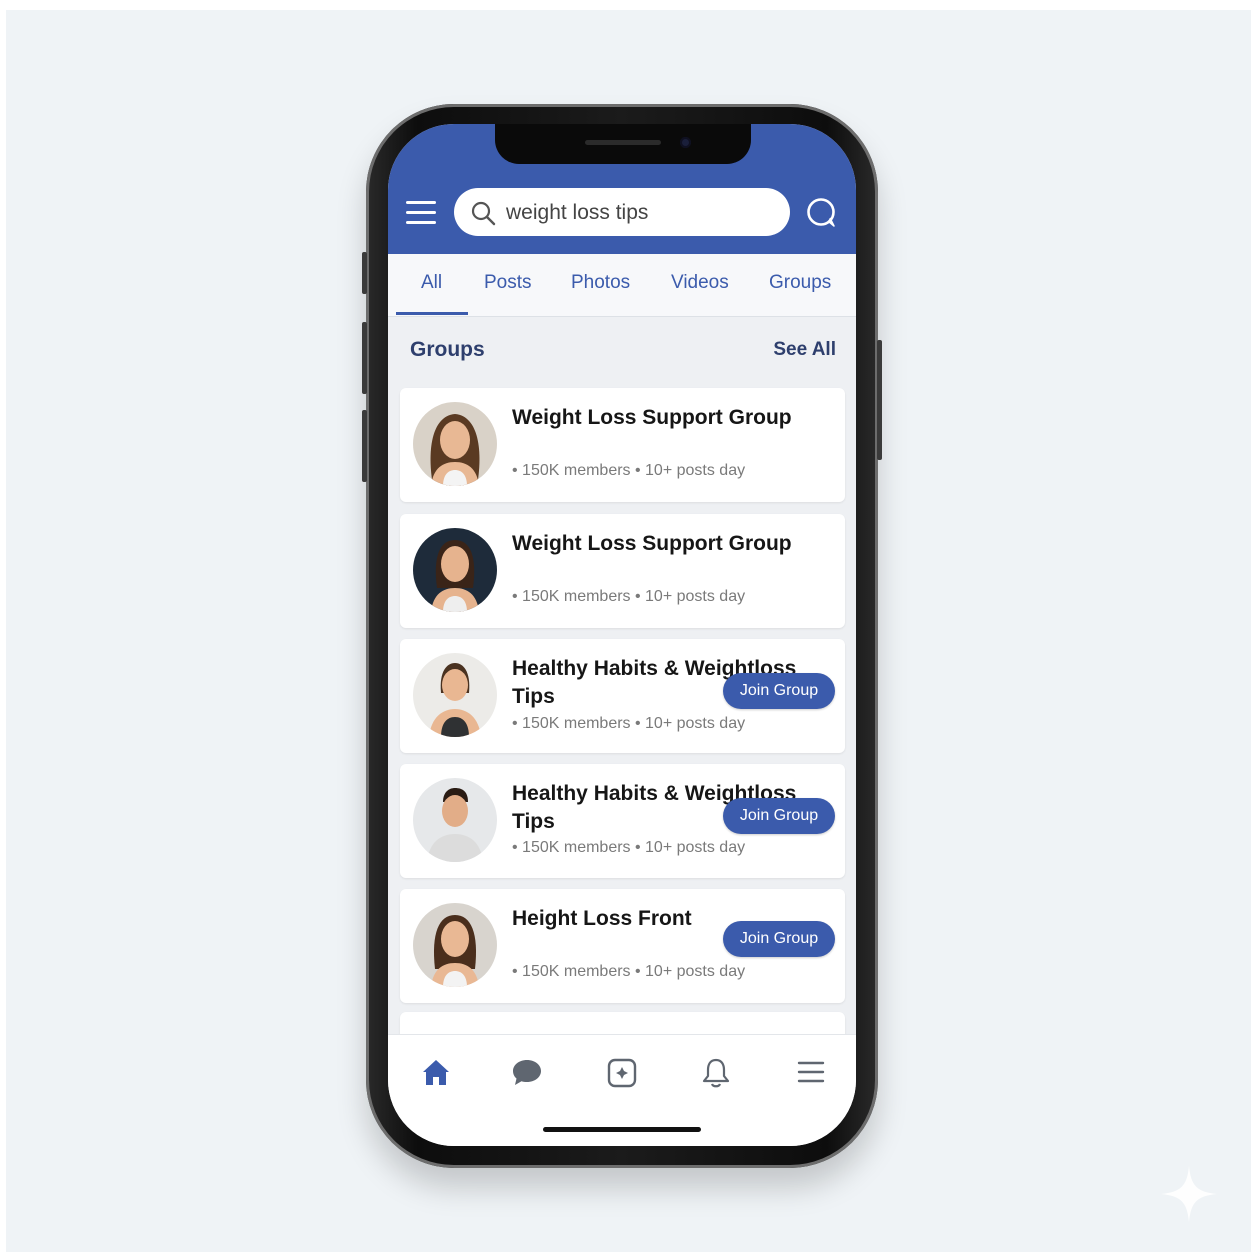 This screenshot has width=1253, height=1254. What do you see at coordinates (447, 349) in the screenshot?
I see `section-title: Groups` at bounding box center [447, 349].